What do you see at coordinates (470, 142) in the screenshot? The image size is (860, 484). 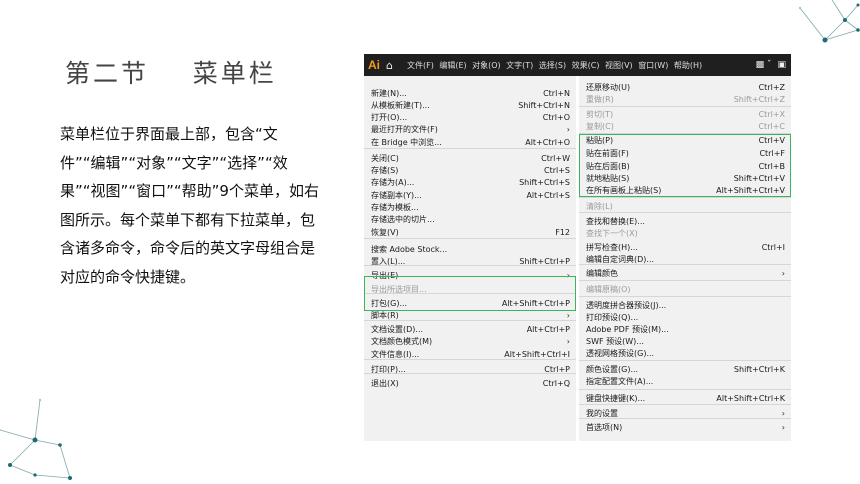 I see `file-menu-item: 在 Bridge 中浏览... Alt+Ctrl+O` at bounding box center [470, 142].